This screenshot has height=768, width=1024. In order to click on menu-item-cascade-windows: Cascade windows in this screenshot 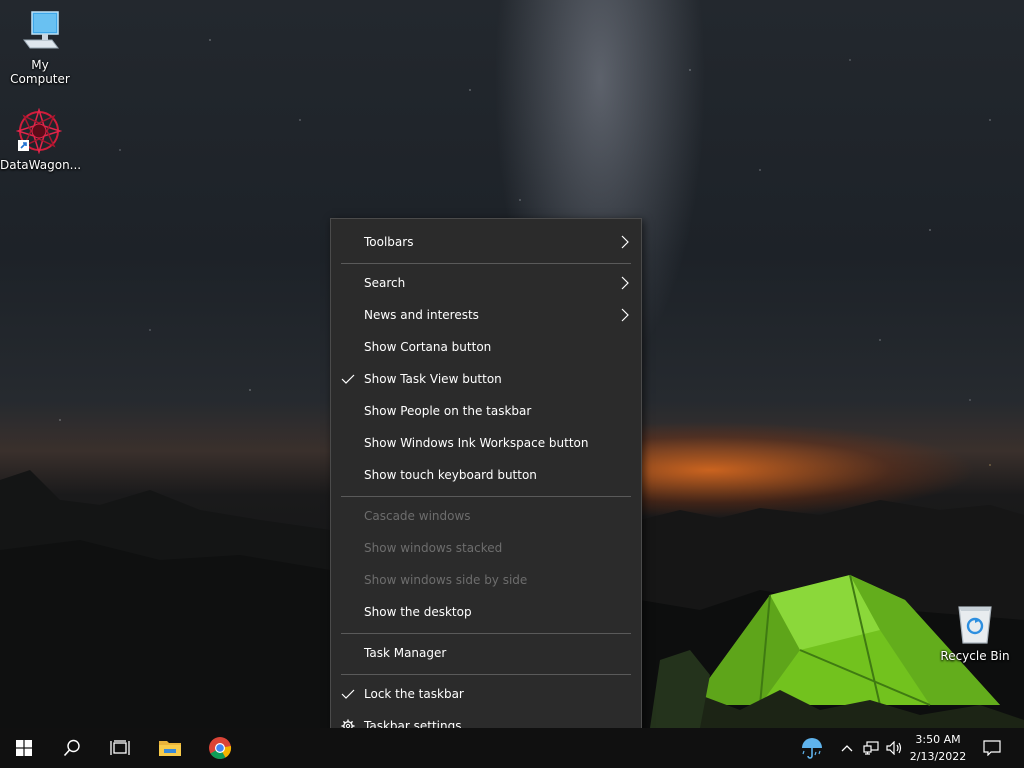, I will do `click(486, 516)`.